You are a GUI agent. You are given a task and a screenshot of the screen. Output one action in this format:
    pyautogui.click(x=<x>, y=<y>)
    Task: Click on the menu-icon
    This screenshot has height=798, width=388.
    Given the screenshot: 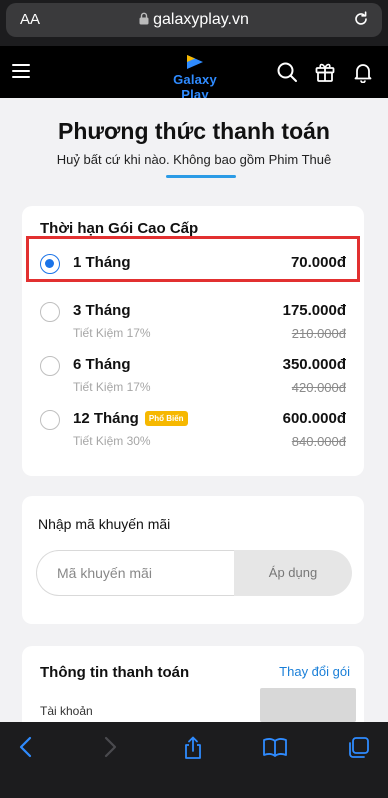 What is the action you would take?
    pyautogui.click(x=21, y=71)
    